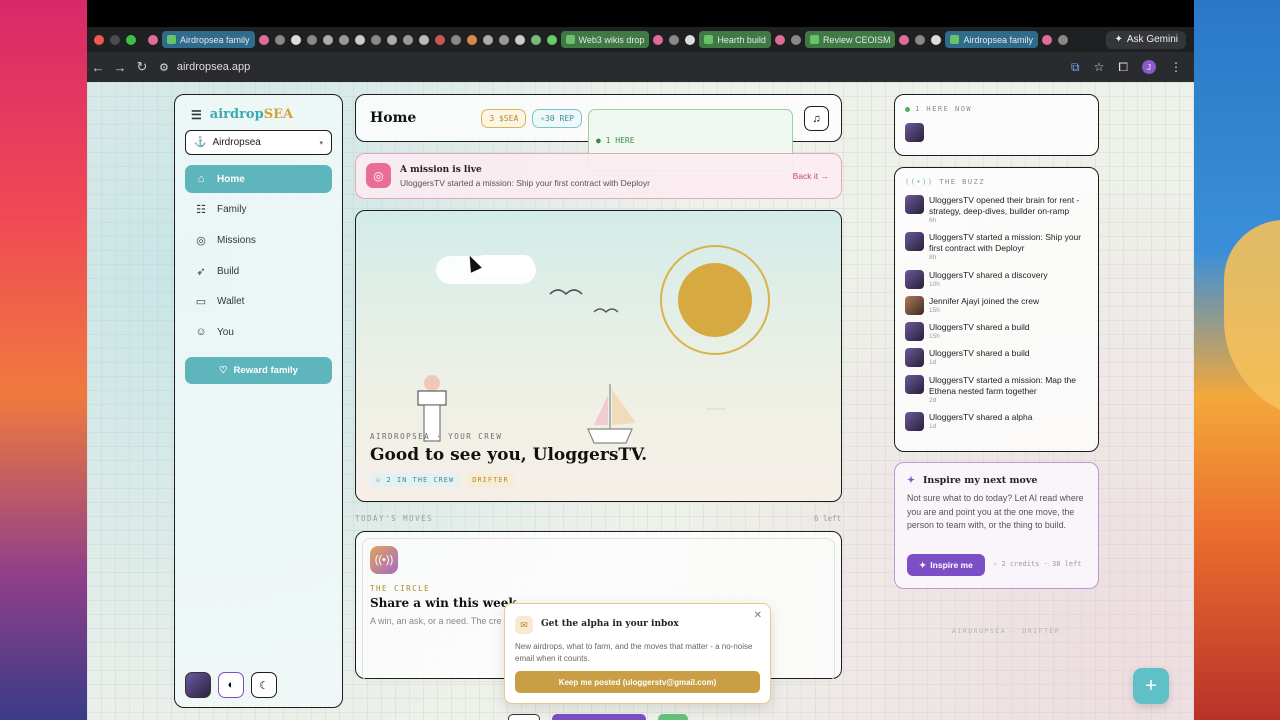  Describe the element at coordinates (258, 271) in the screenshot. I see `sidebar-item-build: ➶ Build` at that location.